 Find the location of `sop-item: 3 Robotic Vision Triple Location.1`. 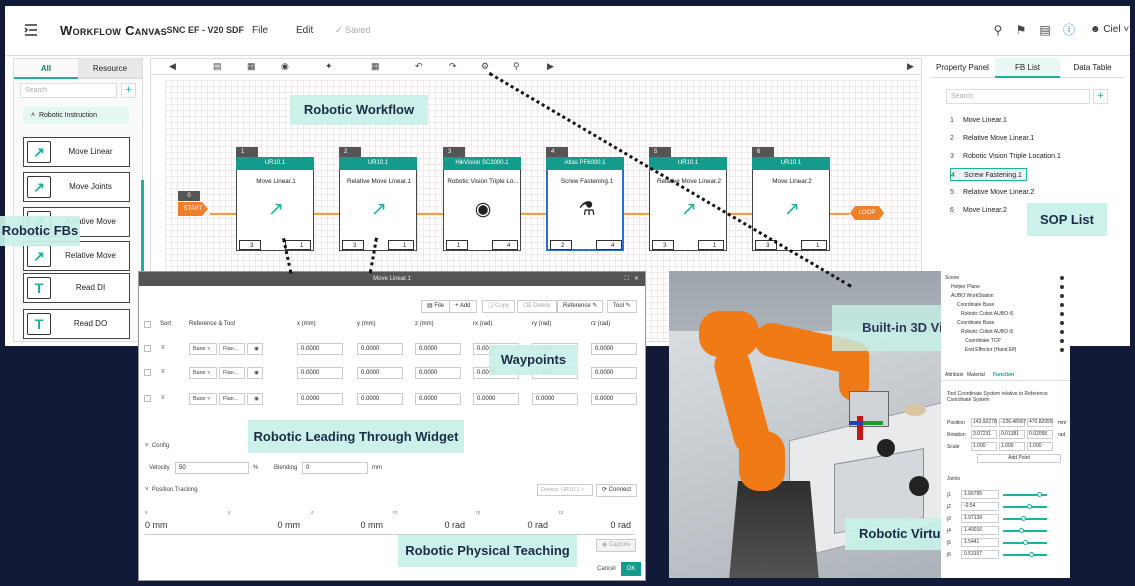

sop-item: 3 Robotic Vision Triple Location.1 is located at coordinates (1005, 156).